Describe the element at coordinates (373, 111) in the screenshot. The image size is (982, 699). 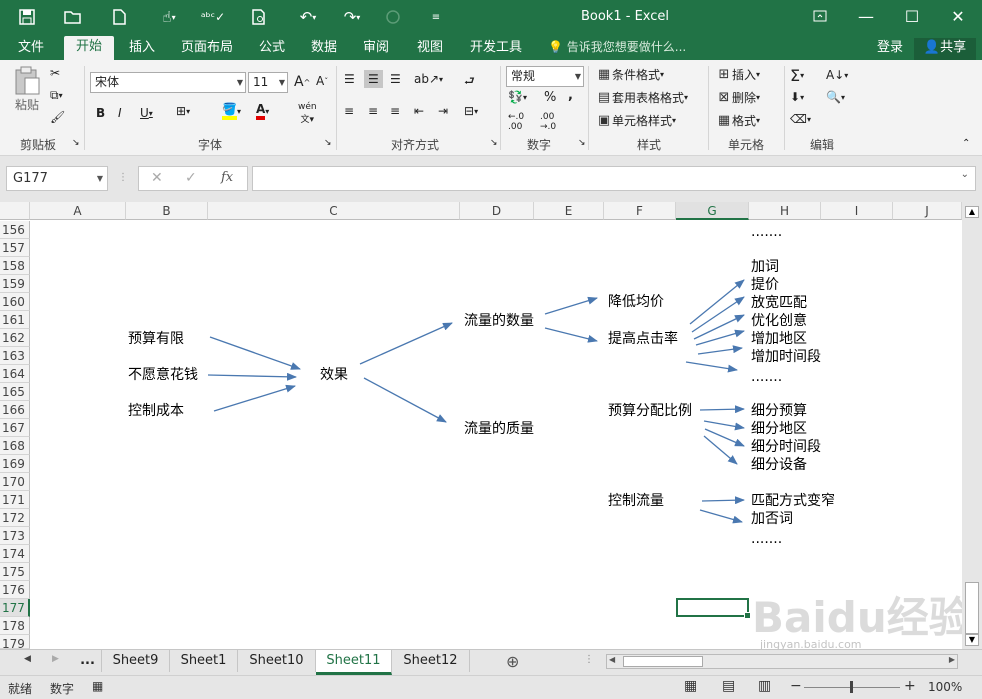
I see `align-center-icon: ≡` at that location.